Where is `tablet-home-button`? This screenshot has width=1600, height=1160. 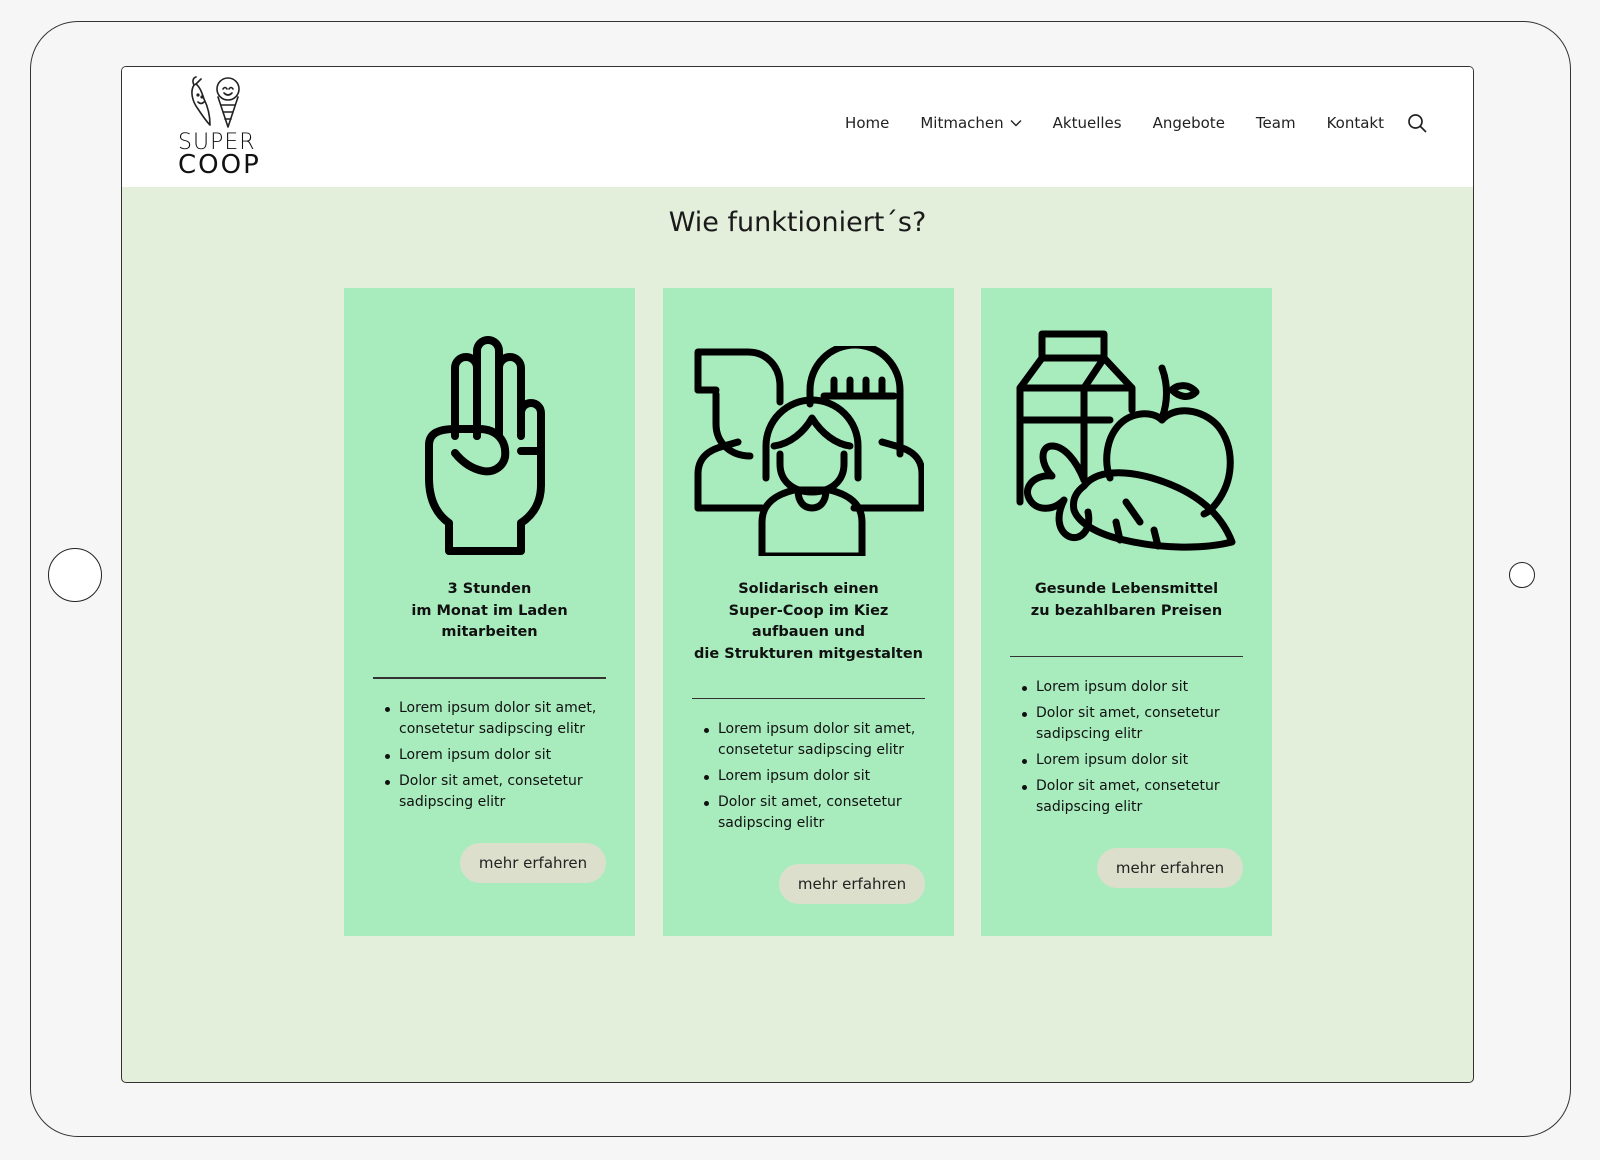
tablet-home-button is located at coordinates (75, 575).